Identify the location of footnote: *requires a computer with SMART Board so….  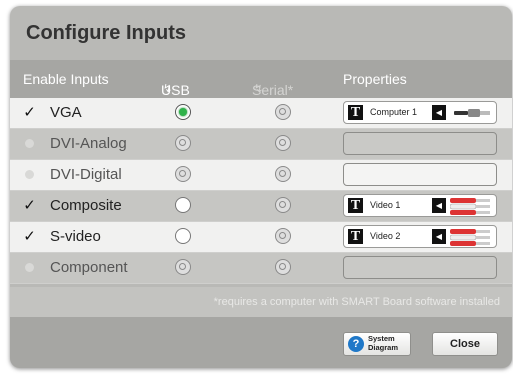
(356, 302).